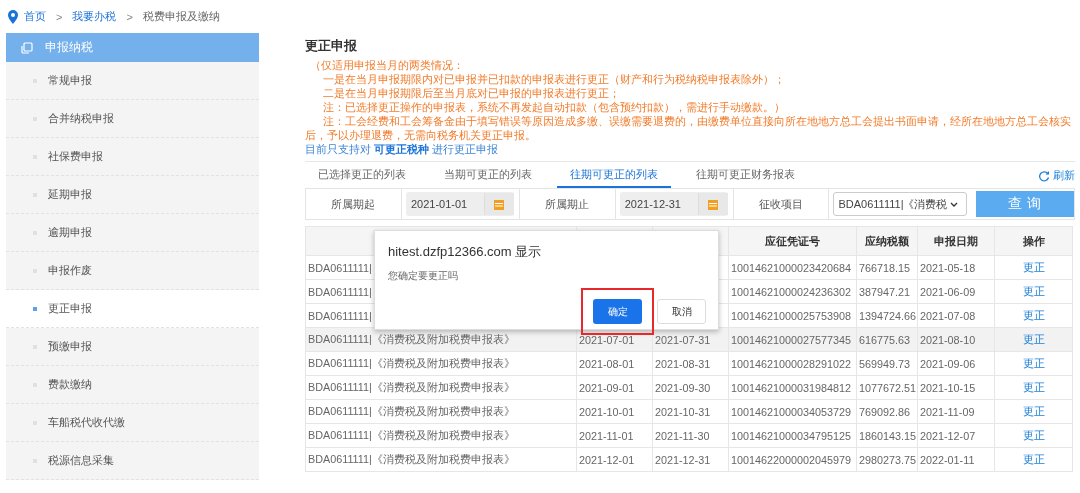 The height and width of the screenshot is (493, 1080). What do you see at coordinates (683, 363) in the screenshot?
I see `table-cell: 2021-08-31` at bounding box center [683, 363].